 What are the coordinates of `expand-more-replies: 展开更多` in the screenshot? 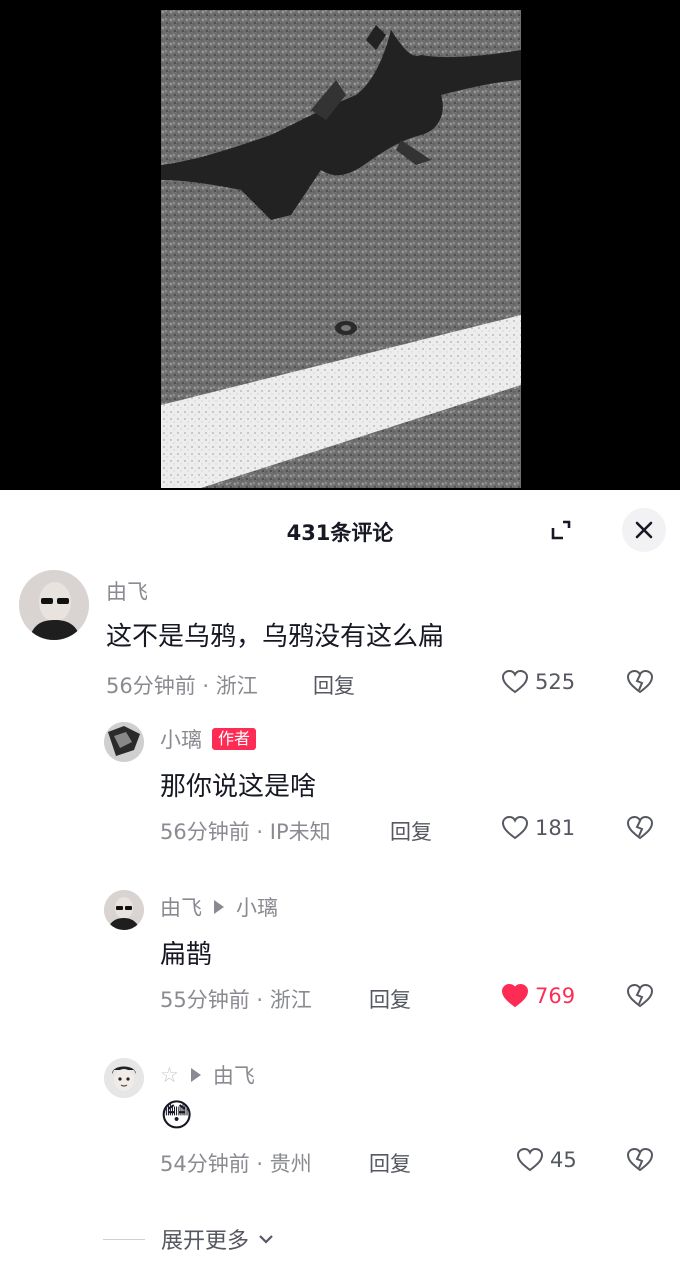 It's located at (190, 1239).